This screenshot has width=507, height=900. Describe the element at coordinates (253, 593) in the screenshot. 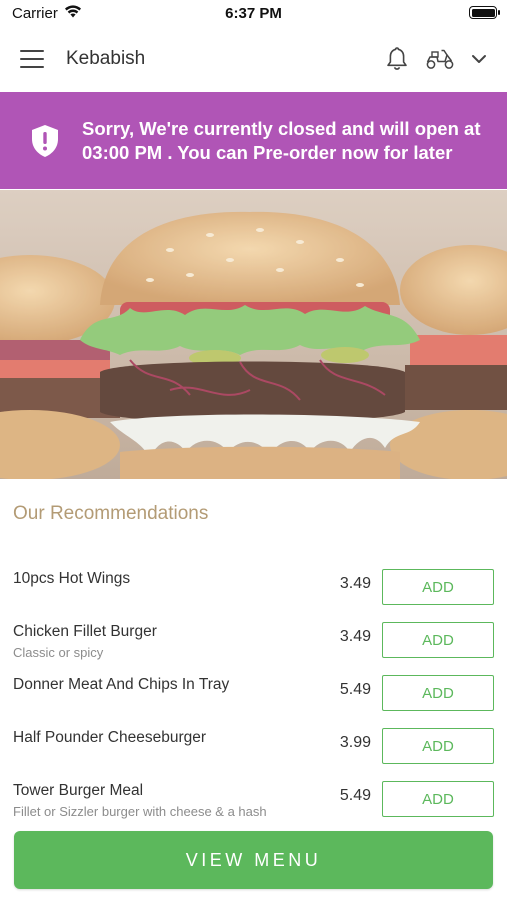

I see `list-item: 10pcs Hot Wings 3.49 ADD` at that location.